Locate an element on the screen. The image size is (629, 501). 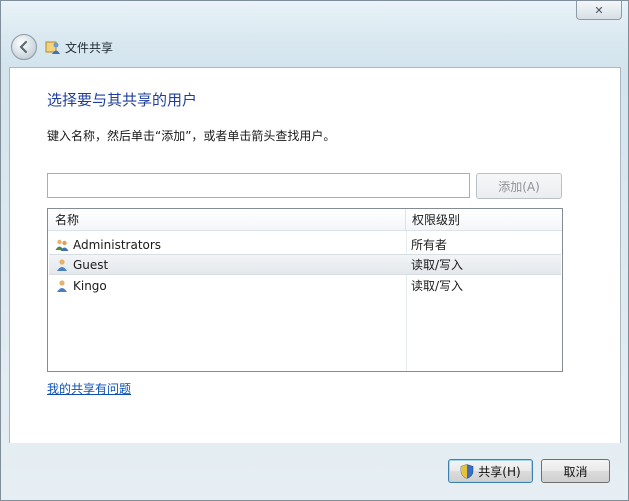
file-sharing-icon is located at coordinates (53, 47).